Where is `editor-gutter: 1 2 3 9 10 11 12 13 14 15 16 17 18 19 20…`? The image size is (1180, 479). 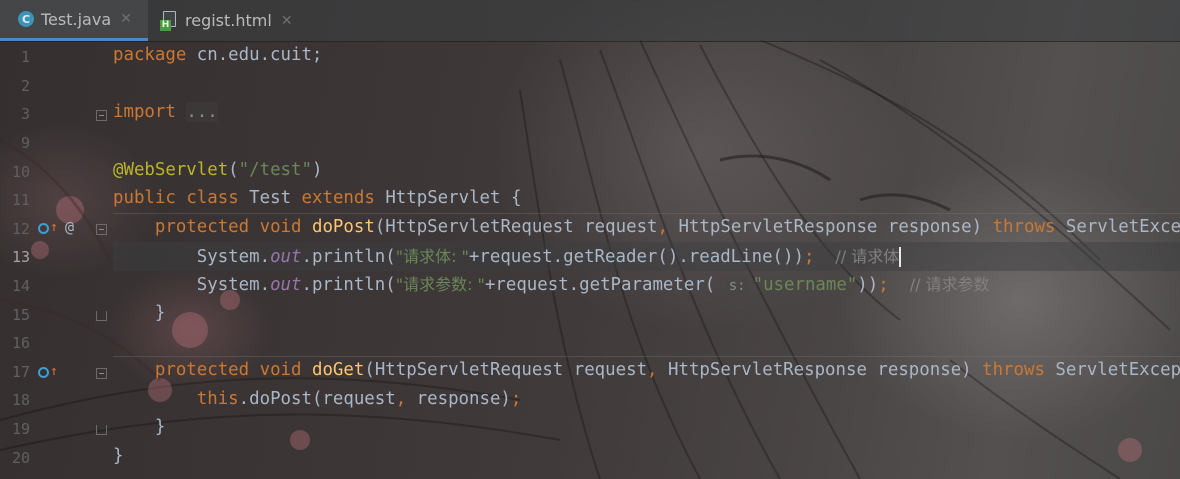
editor-gutter: 1 2 3 9 10 11 12 13 14 15 16 17 18 19 20… is located at coordinates (56, 260).